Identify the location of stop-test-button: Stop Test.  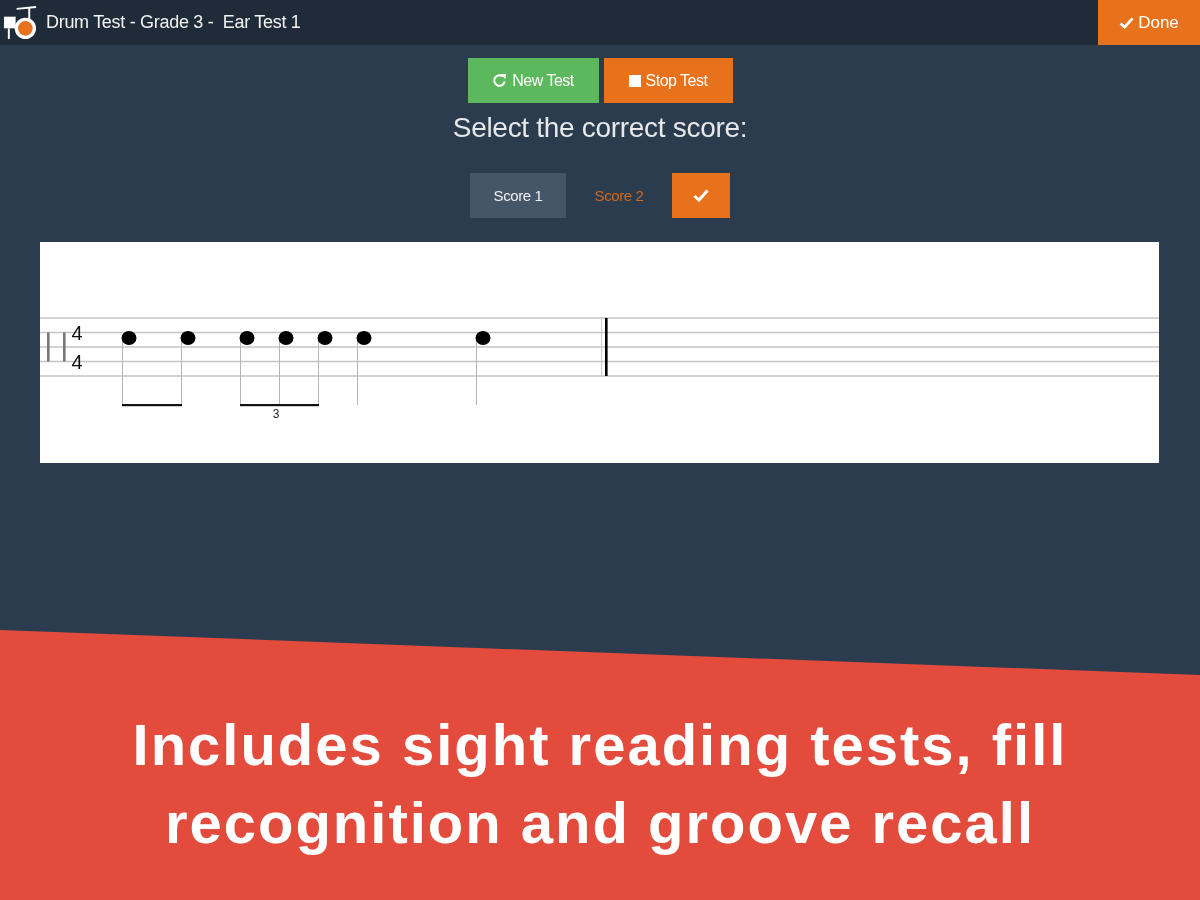
(668, 80).